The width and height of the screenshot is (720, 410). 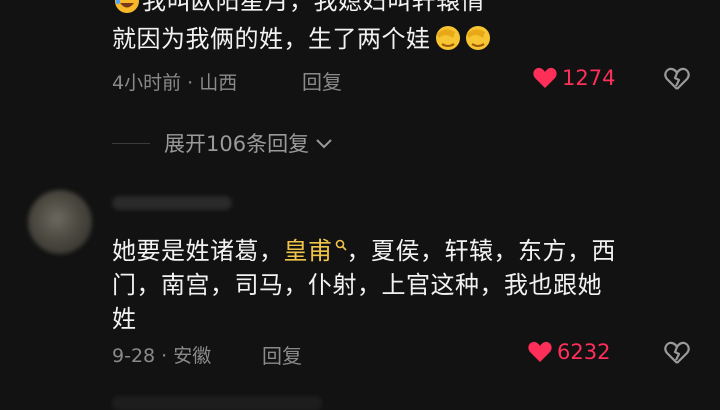 I want to click on comment-1-time-location: 4小时前 · 山西, so click(x=175, y=83).